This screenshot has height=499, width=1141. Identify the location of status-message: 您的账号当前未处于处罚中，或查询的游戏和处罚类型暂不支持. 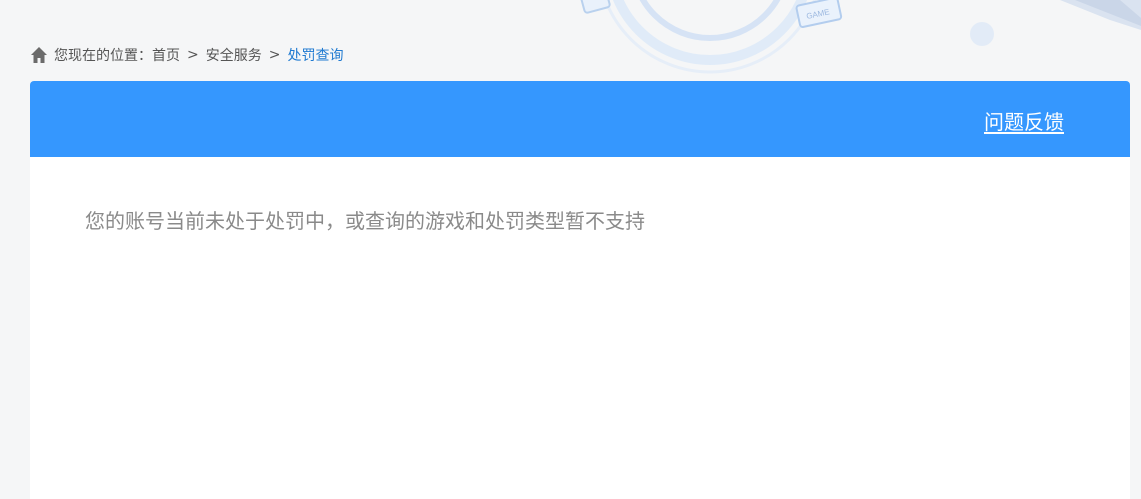
(365, 221).